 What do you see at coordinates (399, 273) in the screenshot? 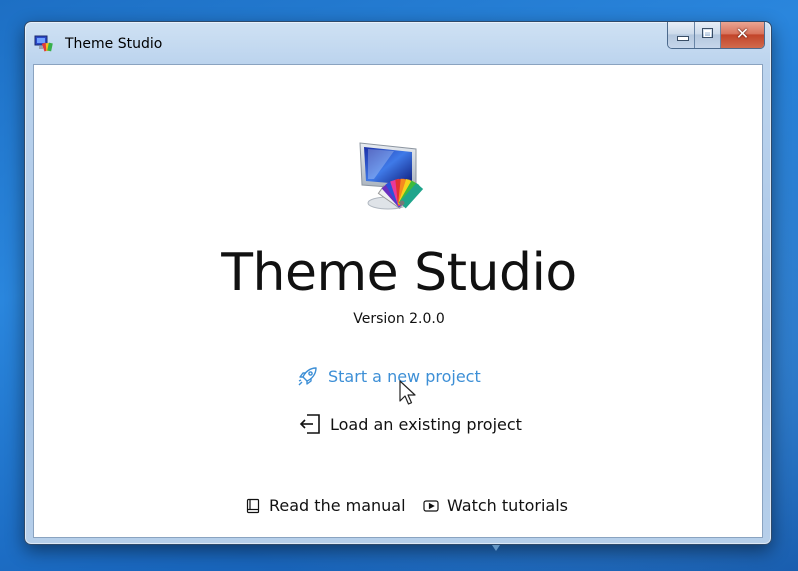
I see `app-title: Theme Studio` at bounding box center [399, 273].